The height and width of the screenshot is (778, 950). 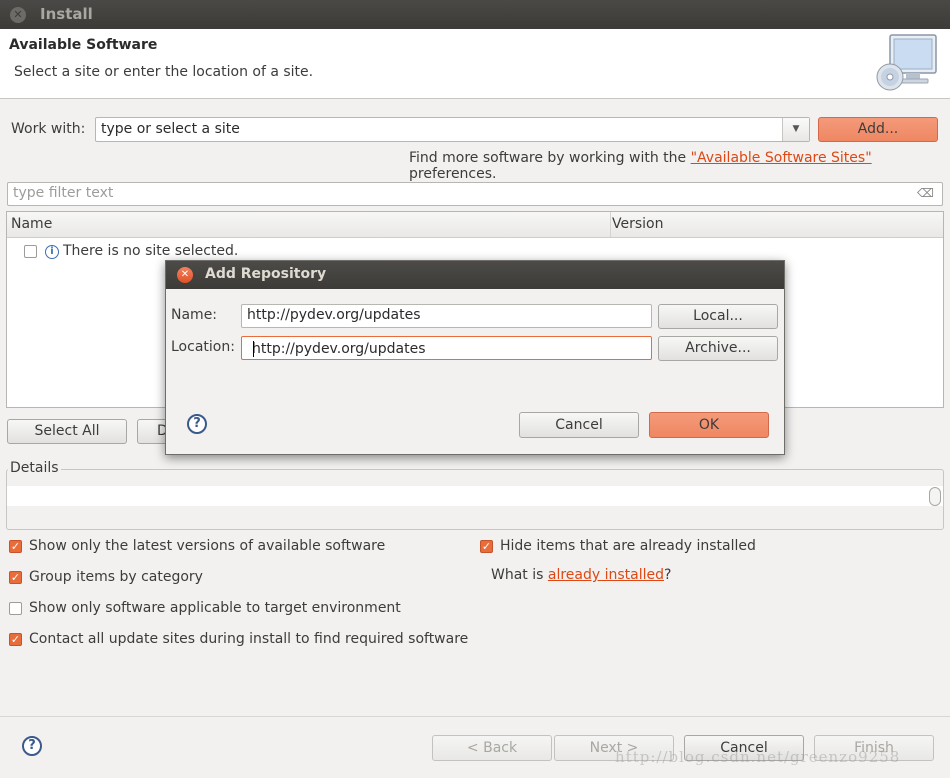 I want to click on available-software-sites-link: "Available Software Sites", so click(x=781, y=158).